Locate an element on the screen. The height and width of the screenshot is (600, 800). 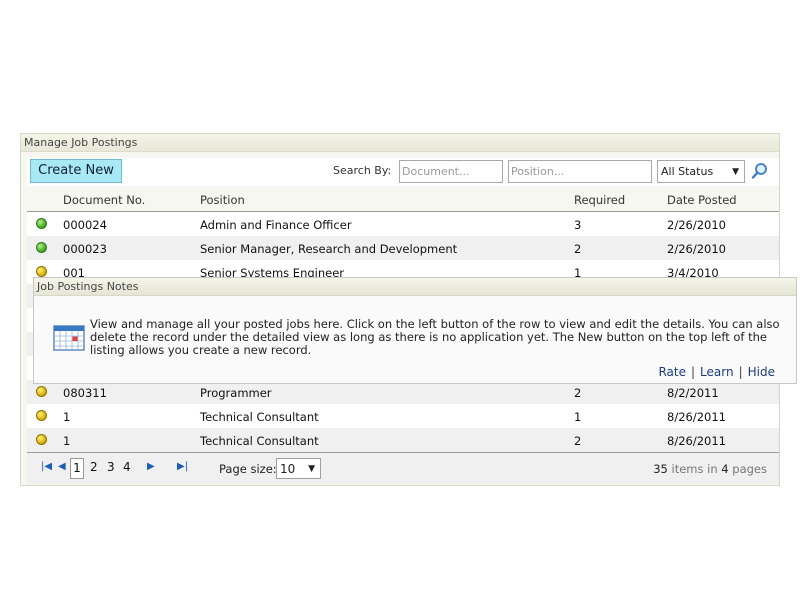
table-row: 1 Technical Consultant 2 8/26/2011 is located at coordinates (403, 440).